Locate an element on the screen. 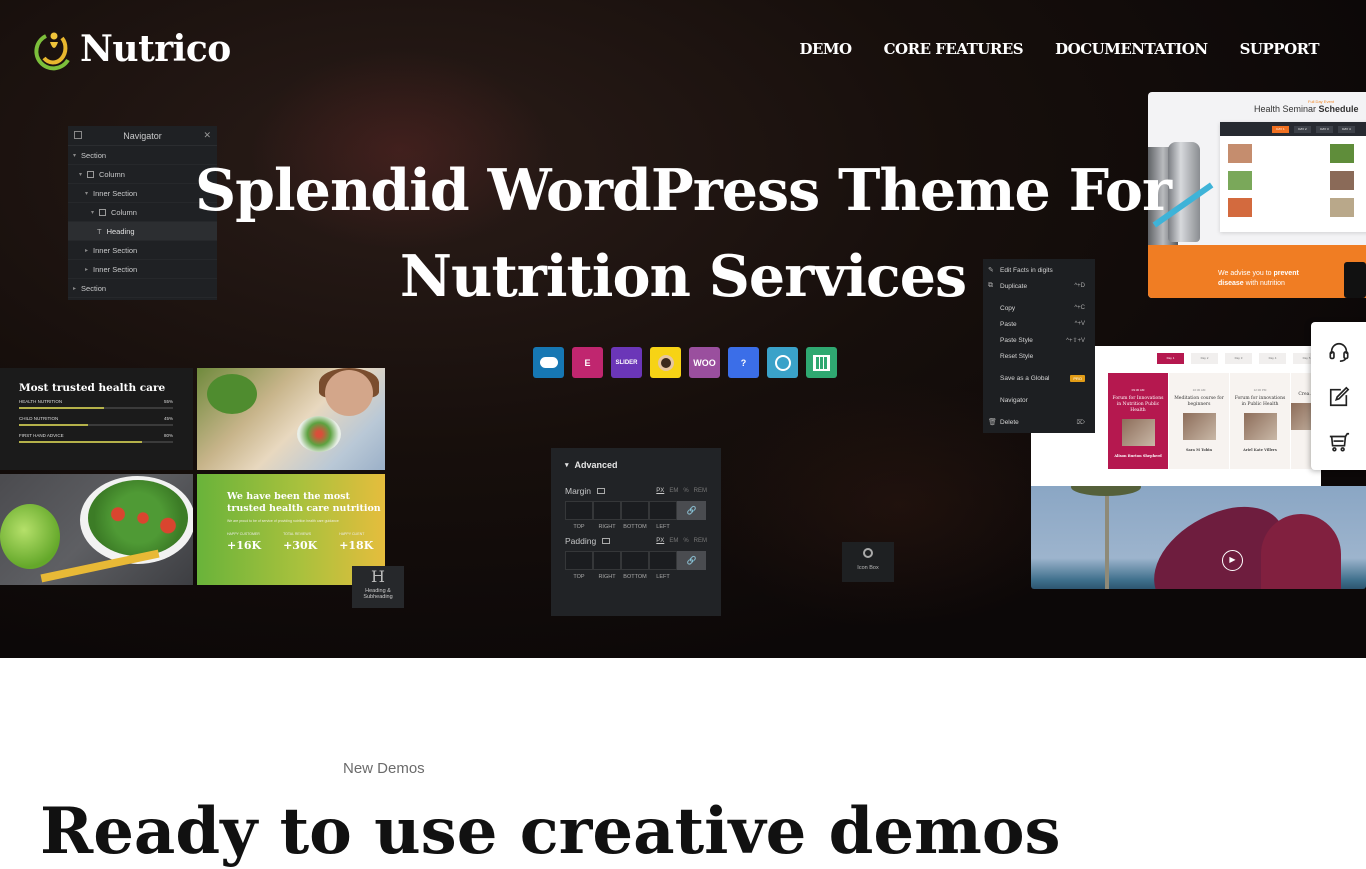 The width and height of the screenshot is (1366, 869). event-time: 12:30 PM is located at coordinates (1260, 390).